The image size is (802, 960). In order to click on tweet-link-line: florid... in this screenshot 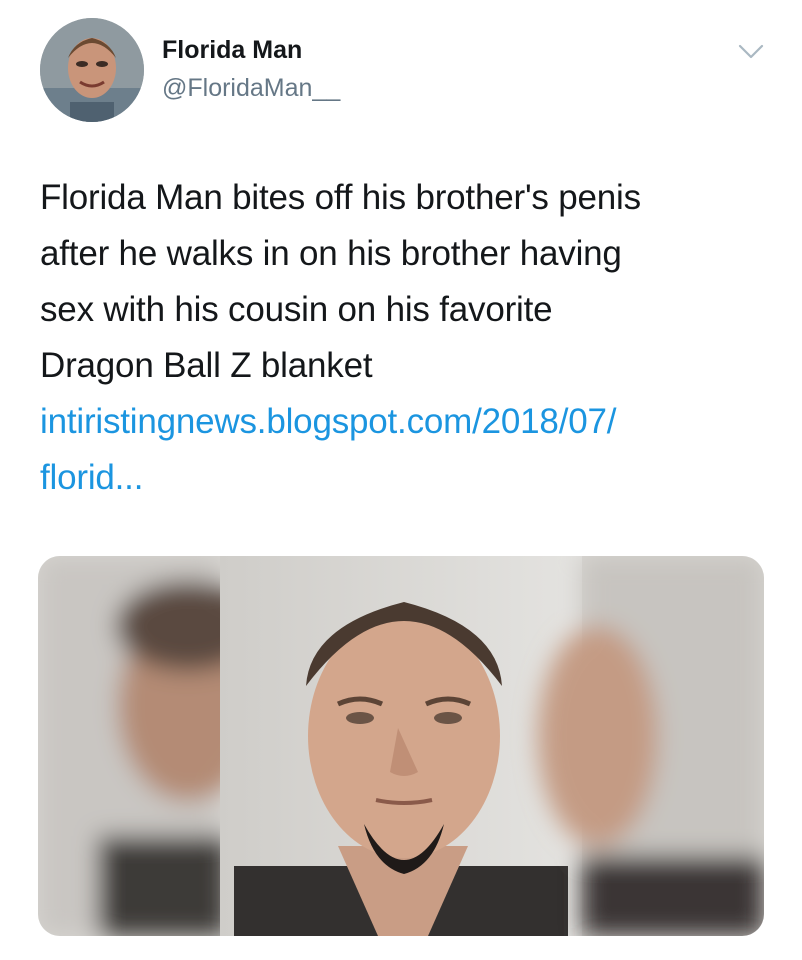, I will do `click(92, 477)`.